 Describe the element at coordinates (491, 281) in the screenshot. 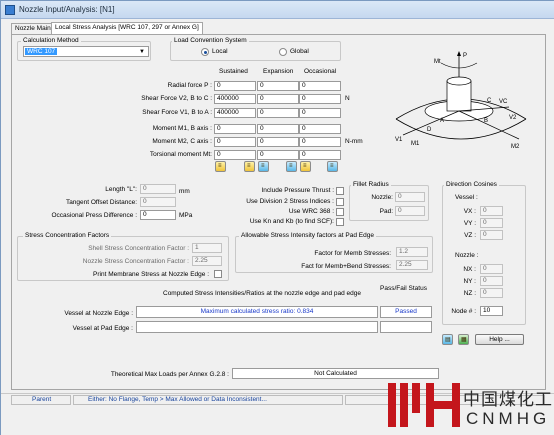

I see `ny-input: 0` at that location.